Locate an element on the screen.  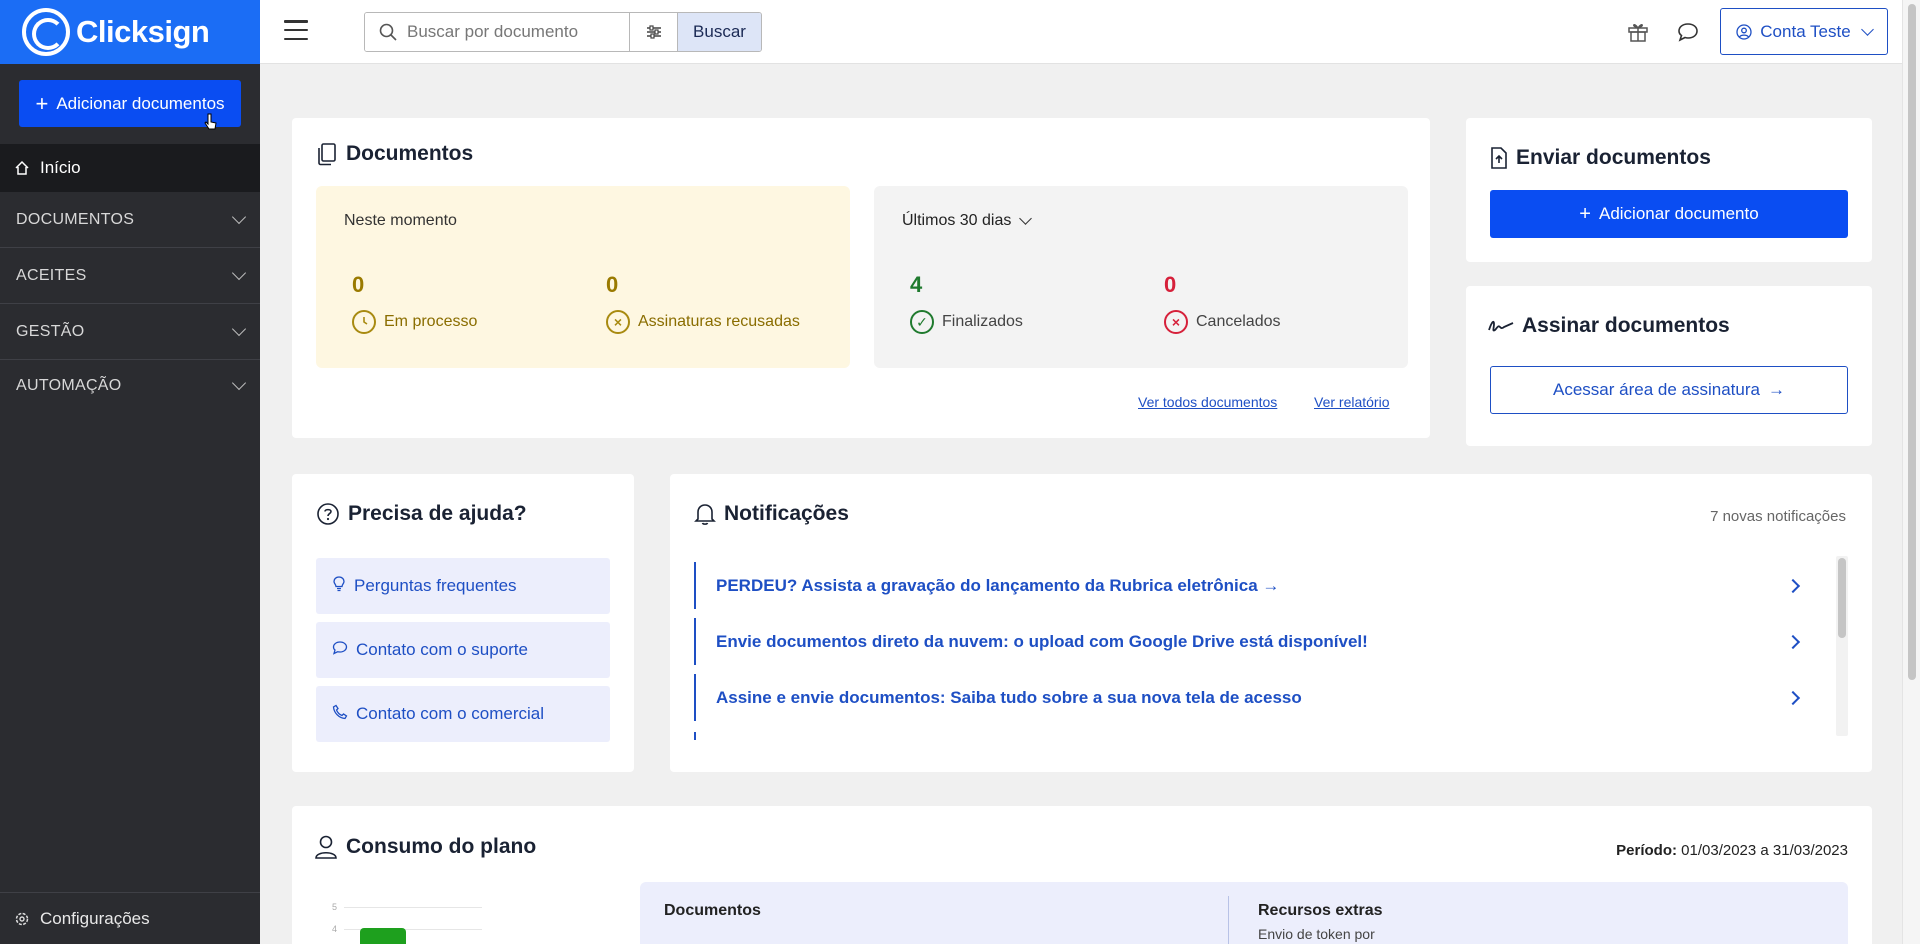
help-item-label: Perguntas frequentes is located at coordinates (435, 585).